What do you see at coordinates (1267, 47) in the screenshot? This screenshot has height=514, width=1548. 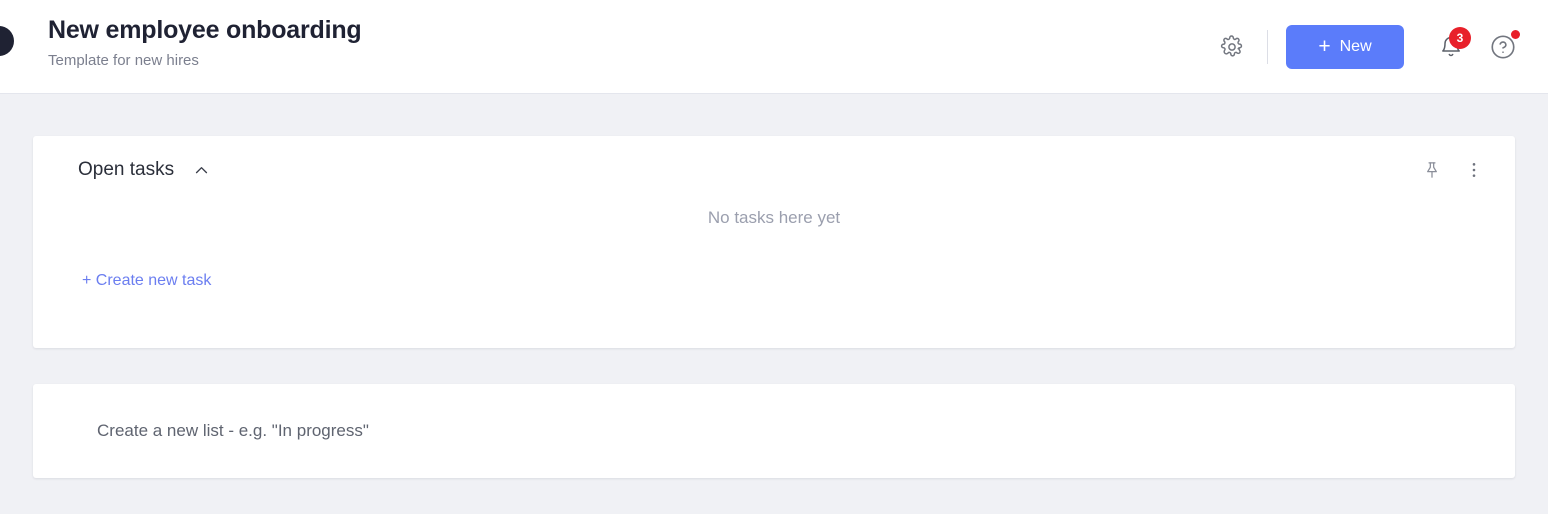 I see `header-divider` at bounding box center [1267, 47].